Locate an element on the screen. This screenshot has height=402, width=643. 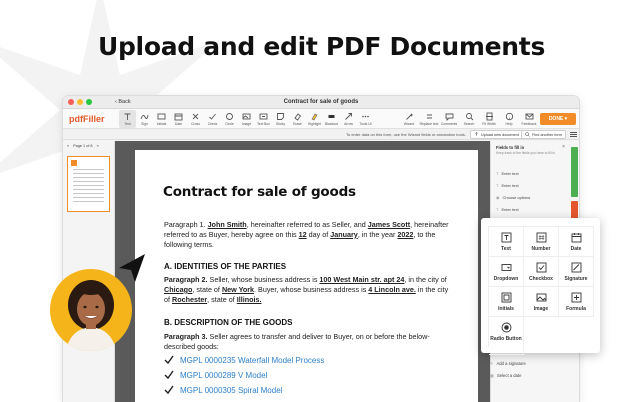
tool-more: Tools UI is located at coordinates (365, 119).